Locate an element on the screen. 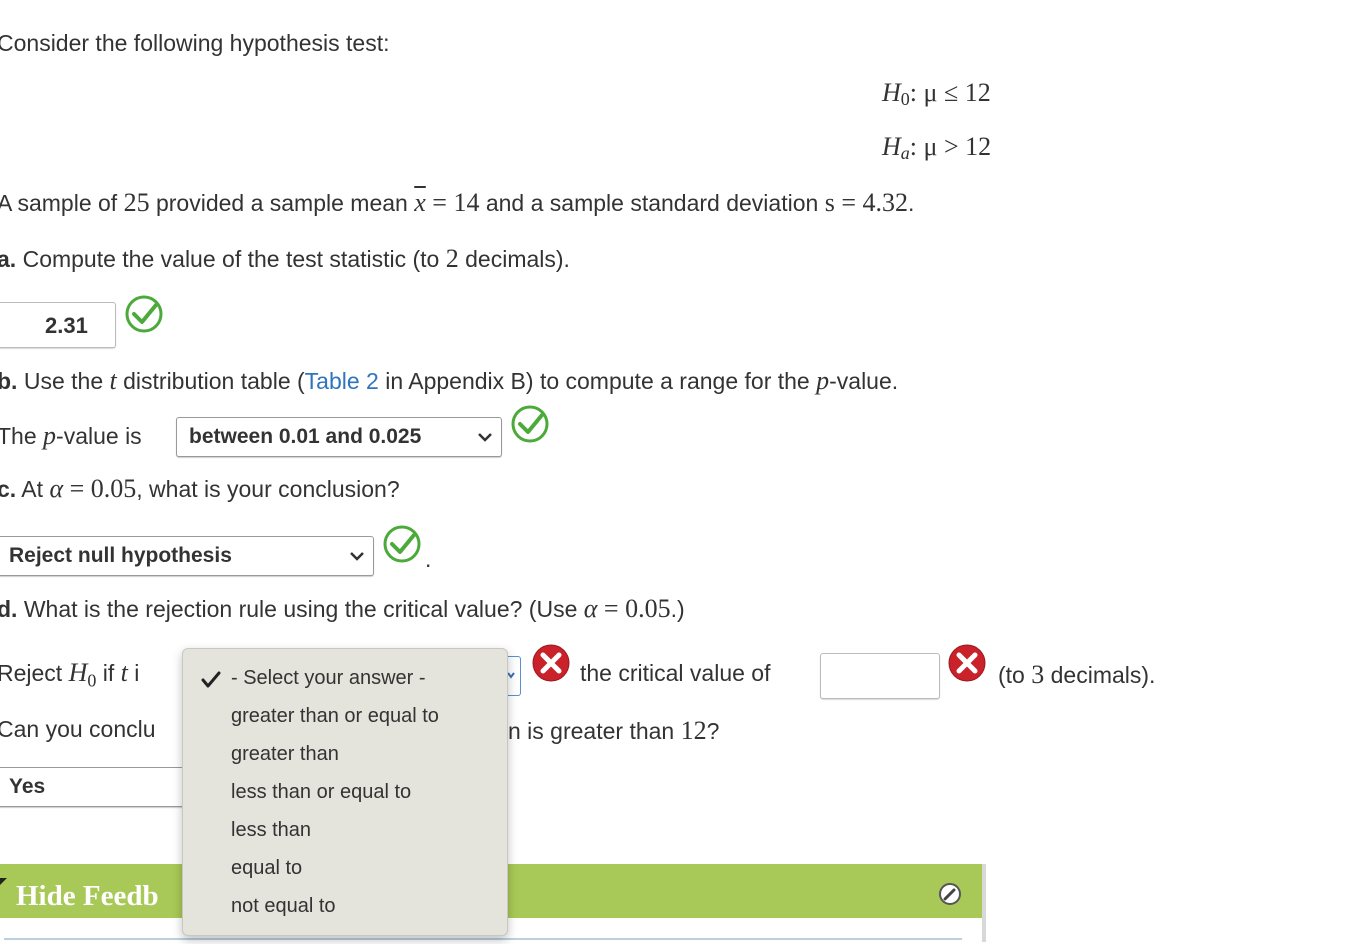 The image size is (1346, 944). hide-feedback-toggle: Hide Feedb is located at coordinates (87, 896).